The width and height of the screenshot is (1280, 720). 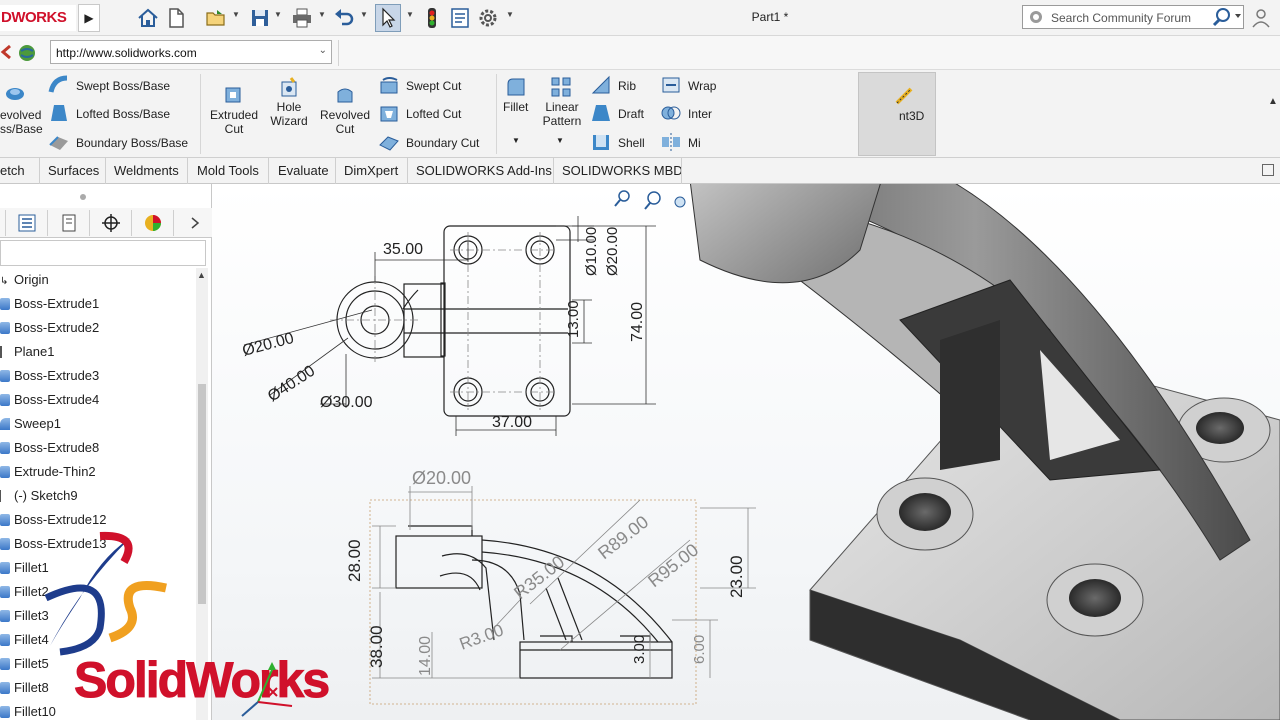 I want to click on options-dropdown-icon: ▼, so click(x=510, y=14).